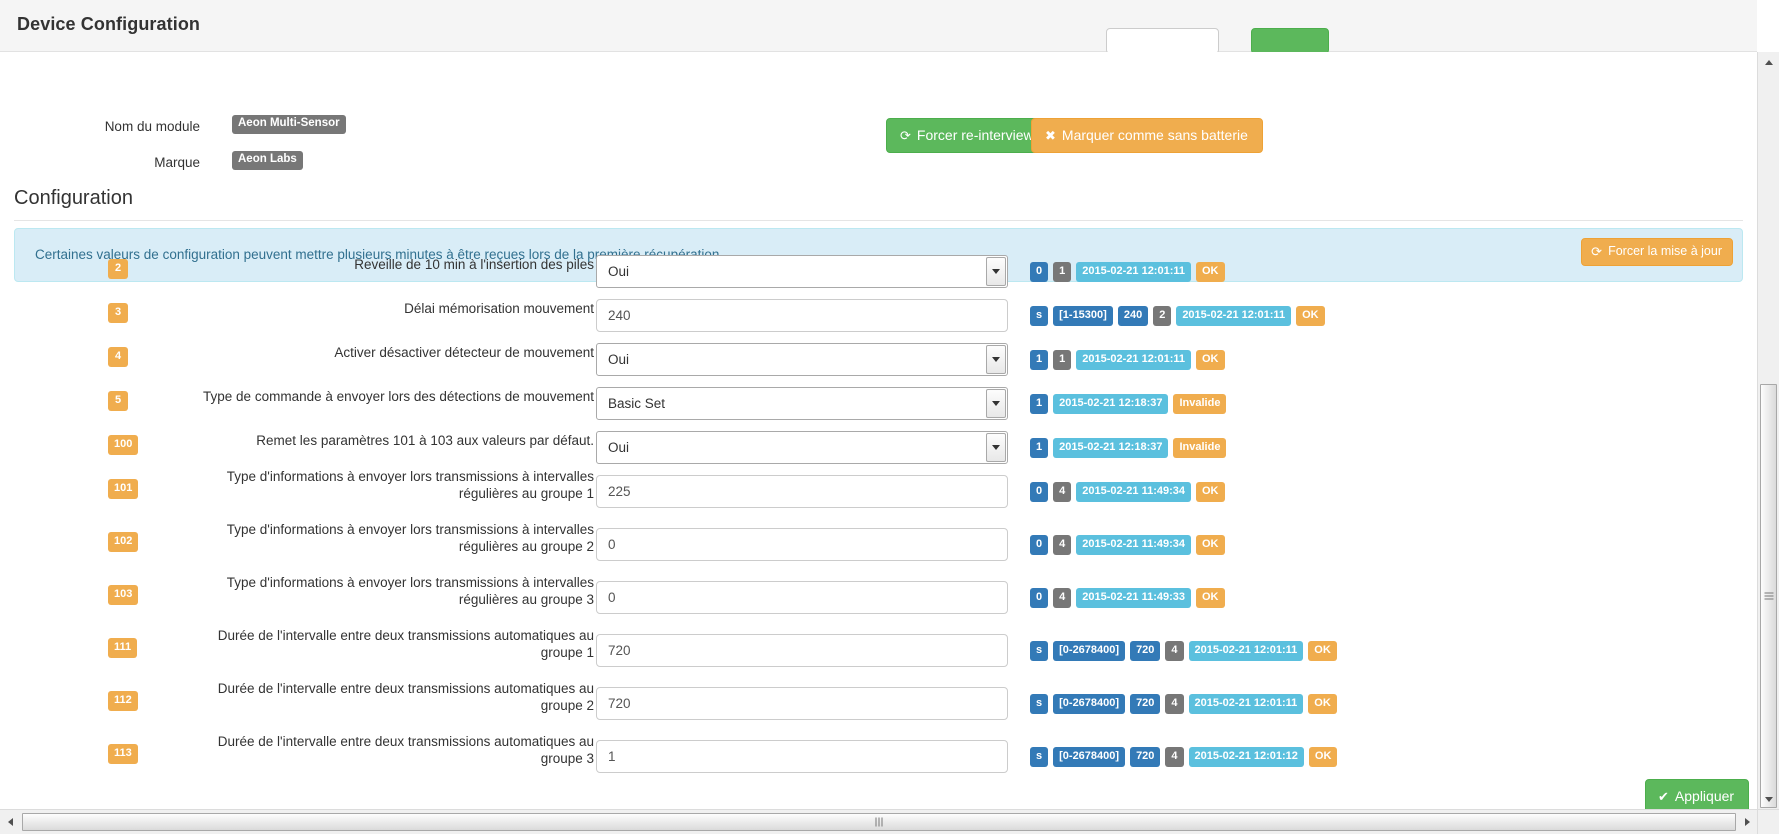 This screenshot has height=834, width=1779. I want to click on partially-hidden-green-button, so click(1290, 41).